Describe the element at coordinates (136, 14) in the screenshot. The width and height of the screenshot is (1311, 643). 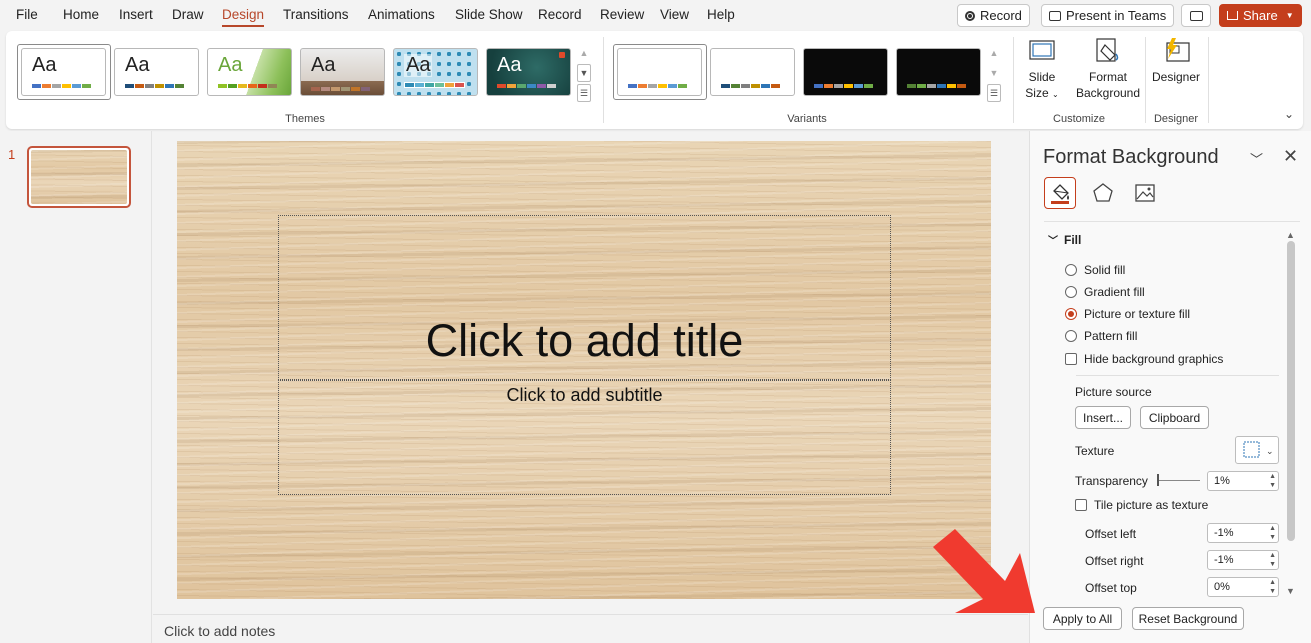
I see `tab-insert: Insert` at that location.